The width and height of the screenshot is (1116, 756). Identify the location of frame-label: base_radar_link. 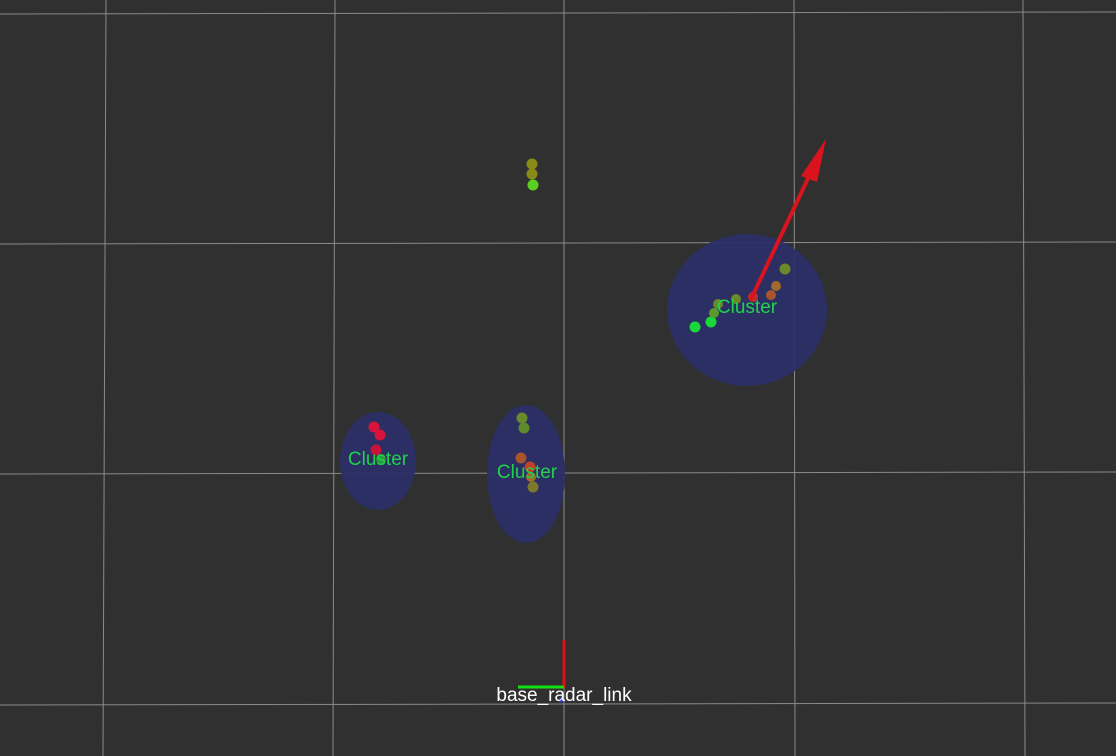
(564, 695).